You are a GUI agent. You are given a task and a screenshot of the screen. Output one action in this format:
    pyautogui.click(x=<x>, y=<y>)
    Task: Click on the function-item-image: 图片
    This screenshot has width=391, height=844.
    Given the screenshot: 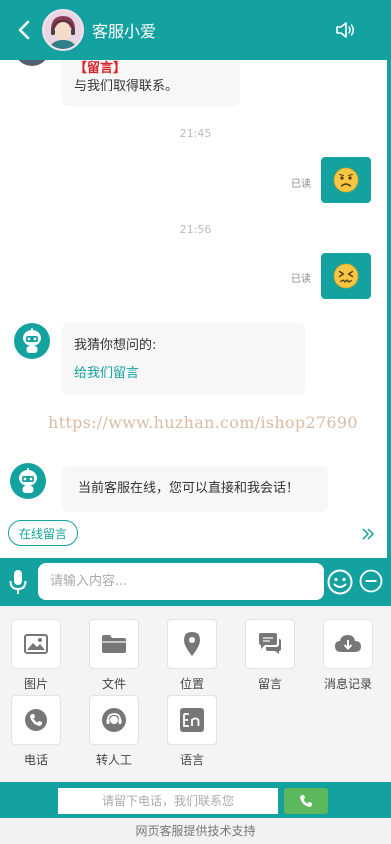 What is the action you would take?
    pyautogui.click(x=36, y=655)
    